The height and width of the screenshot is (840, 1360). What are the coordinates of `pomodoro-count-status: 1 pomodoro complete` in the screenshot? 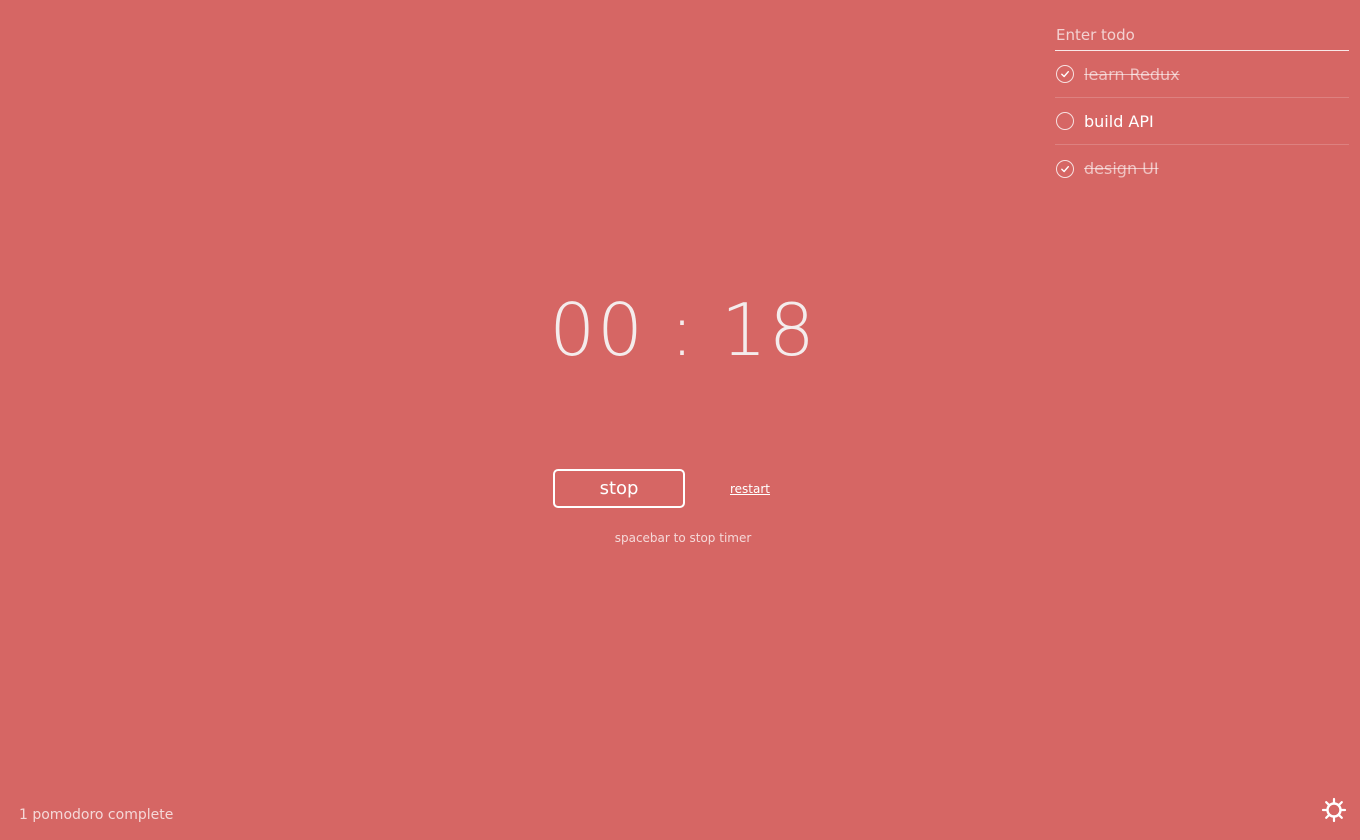 It's located at (96, 815).